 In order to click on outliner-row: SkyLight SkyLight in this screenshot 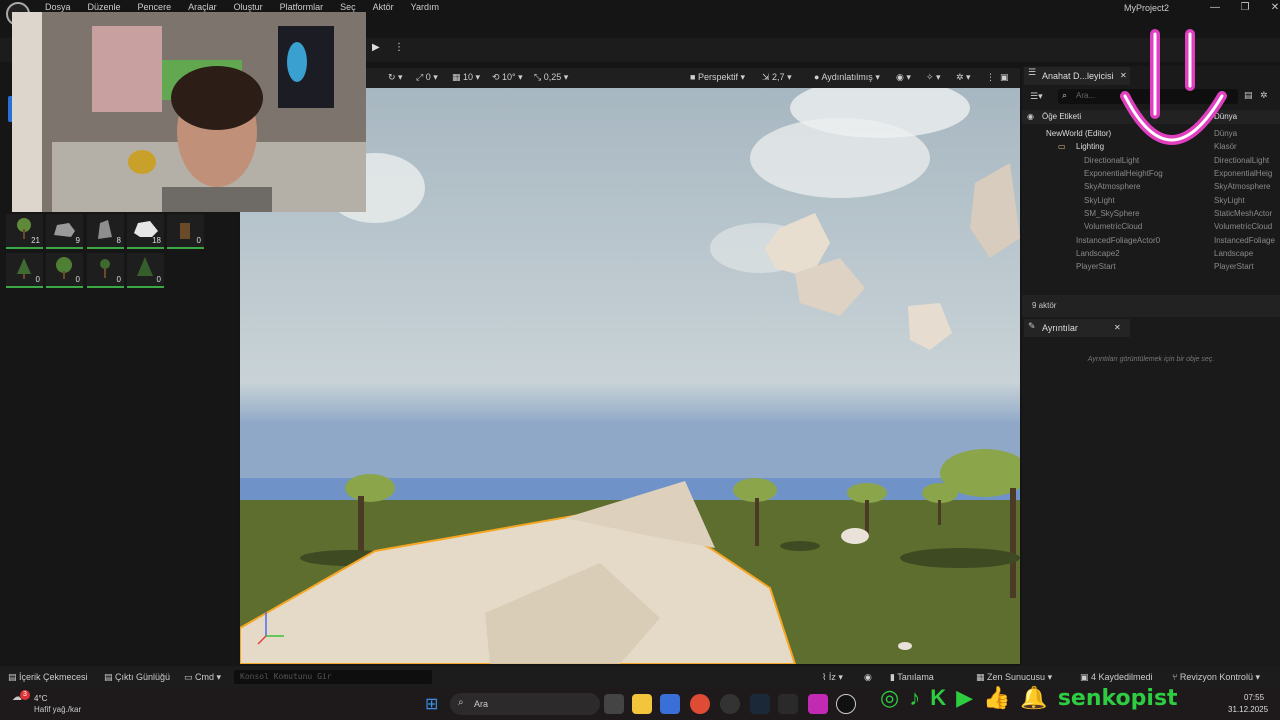, I will do `click(1151, 200)`.